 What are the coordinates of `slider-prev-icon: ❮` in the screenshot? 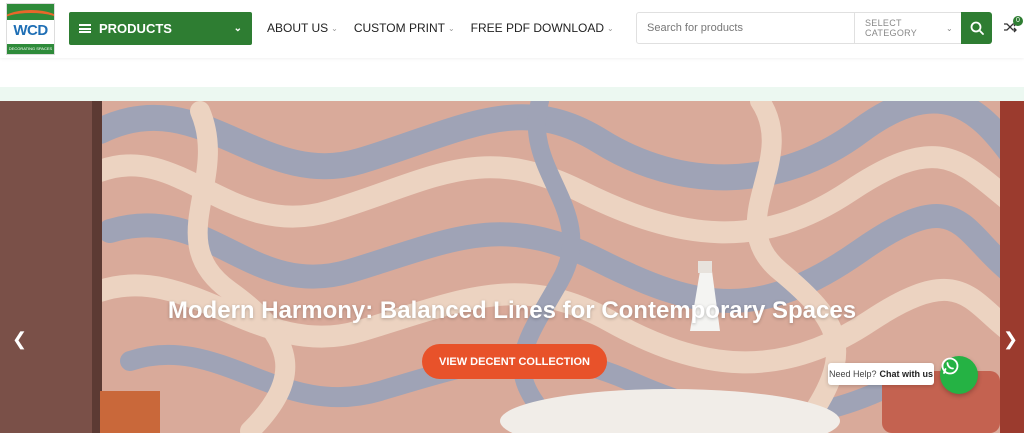 It's located at (19, 339).